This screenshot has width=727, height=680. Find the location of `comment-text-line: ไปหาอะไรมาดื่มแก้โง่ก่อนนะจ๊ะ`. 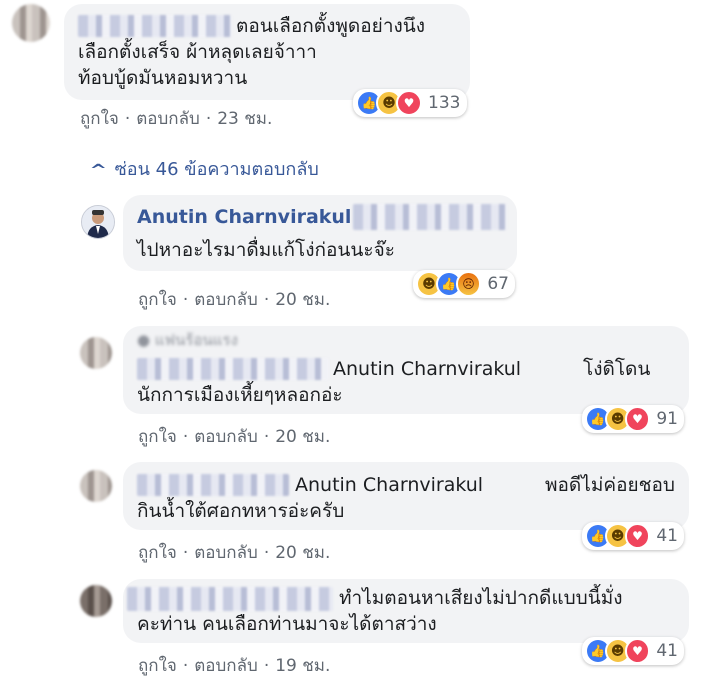

comment-text-line: ไปหาอะไรมาดื่มแก้โง่ก่อนนะจ๊ะ is located at coordinates (266, 250).